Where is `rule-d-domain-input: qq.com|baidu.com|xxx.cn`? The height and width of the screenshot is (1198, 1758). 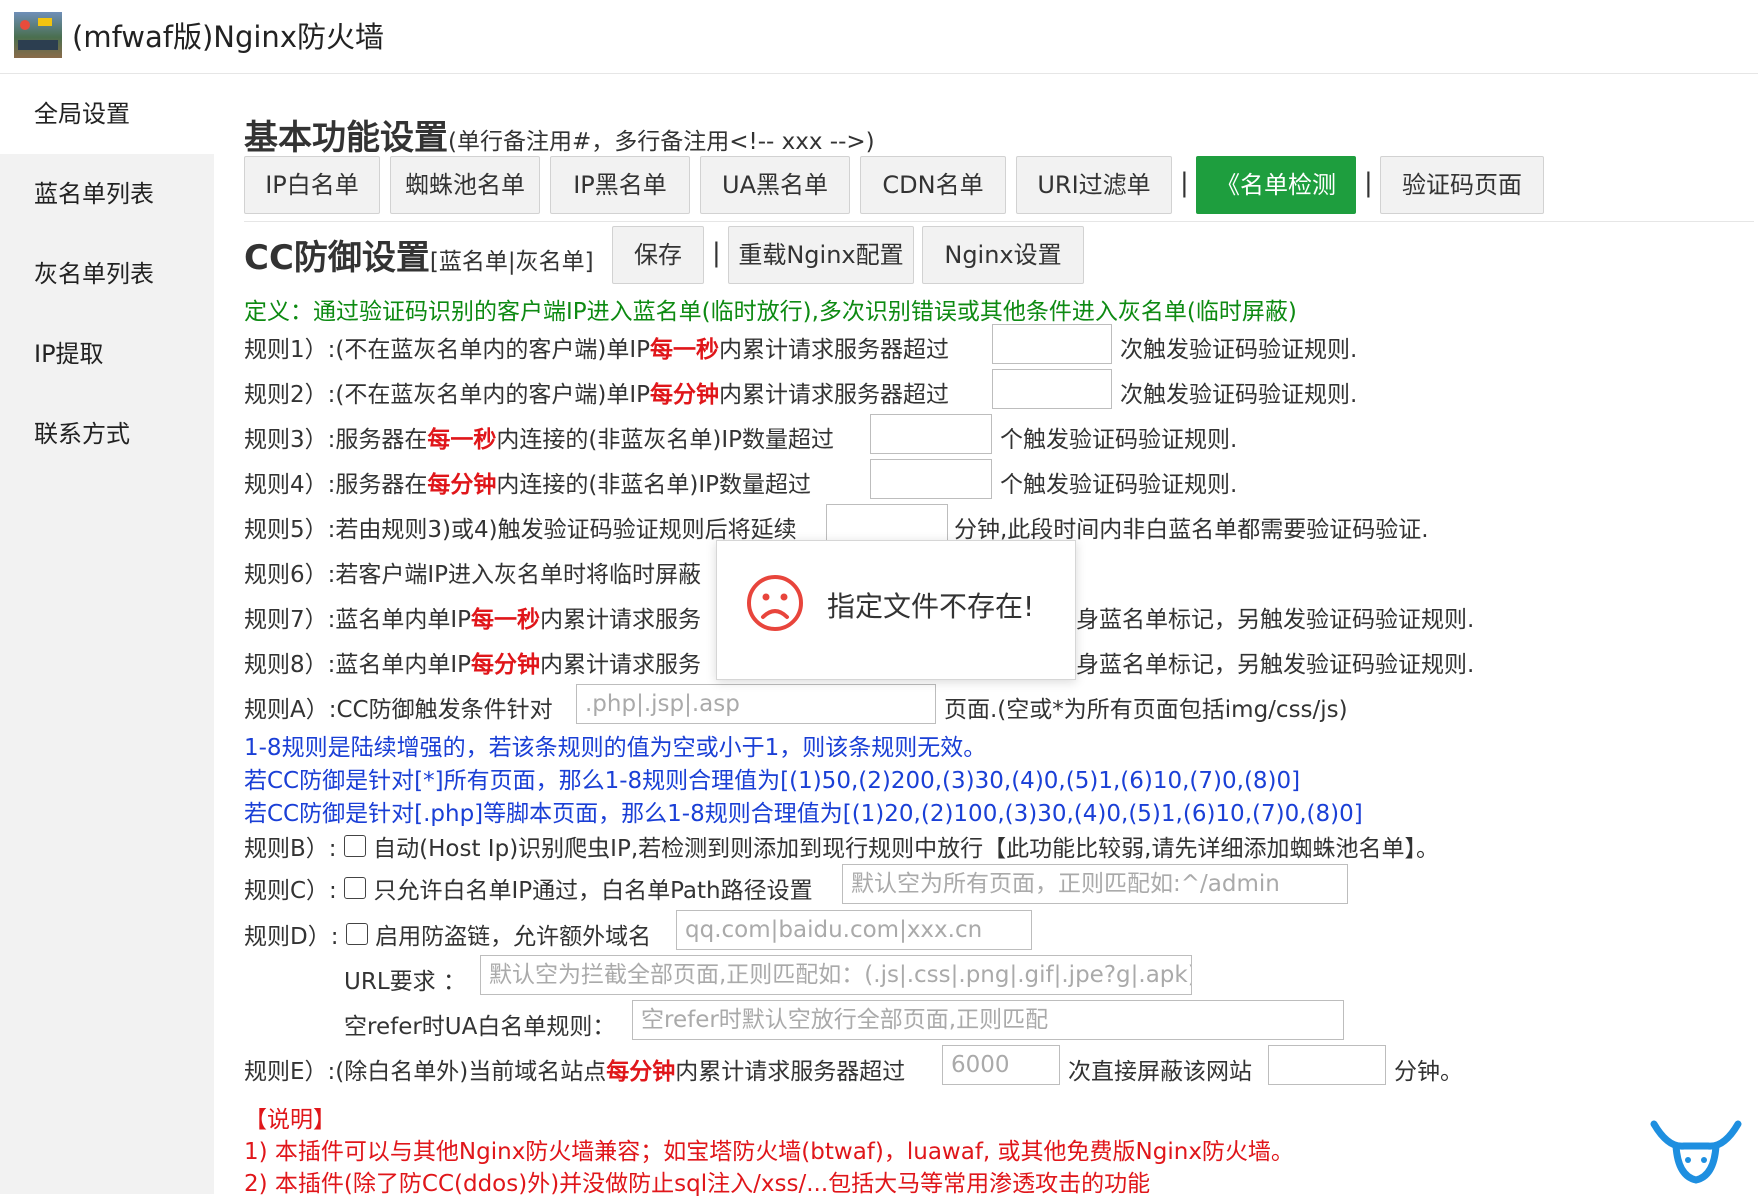
rule-d-domain-input: qq.com|baidu.com|xxx.cn is located at coordinates (854, 930).